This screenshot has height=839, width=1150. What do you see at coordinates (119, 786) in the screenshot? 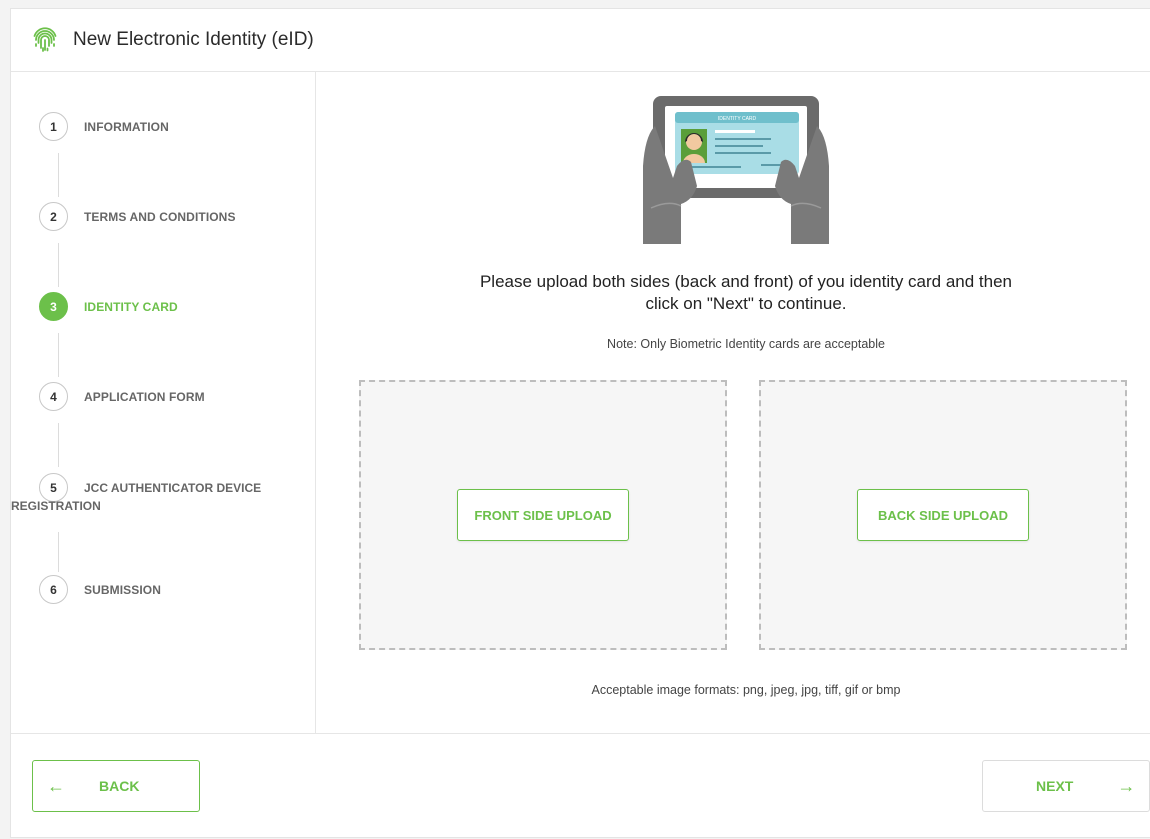
I see `back-button-label: BACK` at bounding box center [119, 786].